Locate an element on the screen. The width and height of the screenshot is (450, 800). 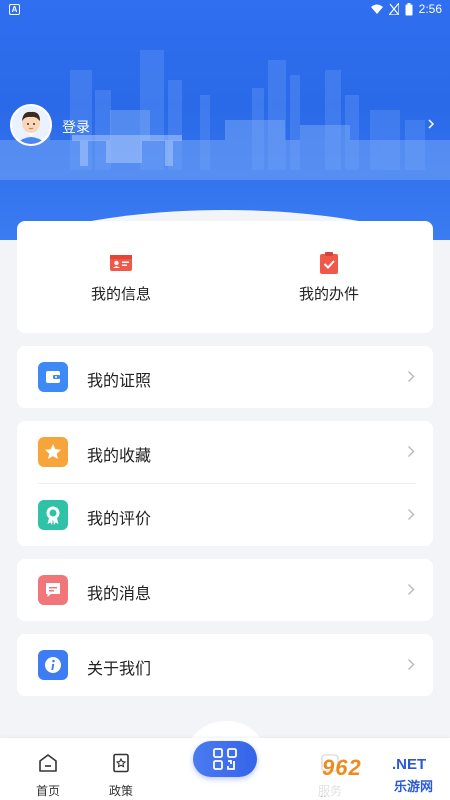
info-icon is located at coordinates (53, 665).